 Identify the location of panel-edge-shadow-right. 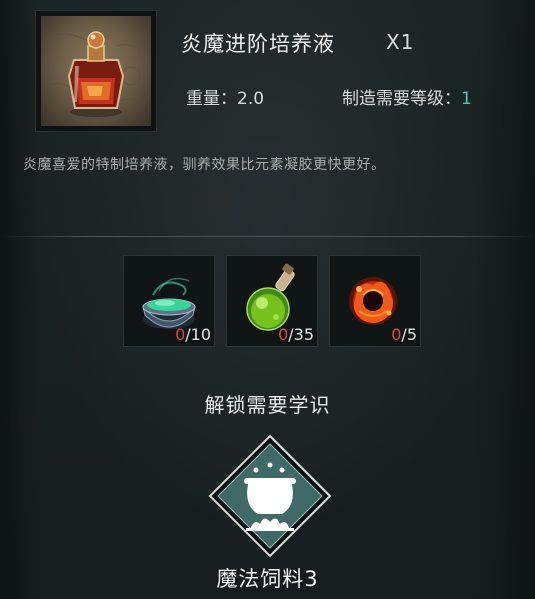
(505, 299).